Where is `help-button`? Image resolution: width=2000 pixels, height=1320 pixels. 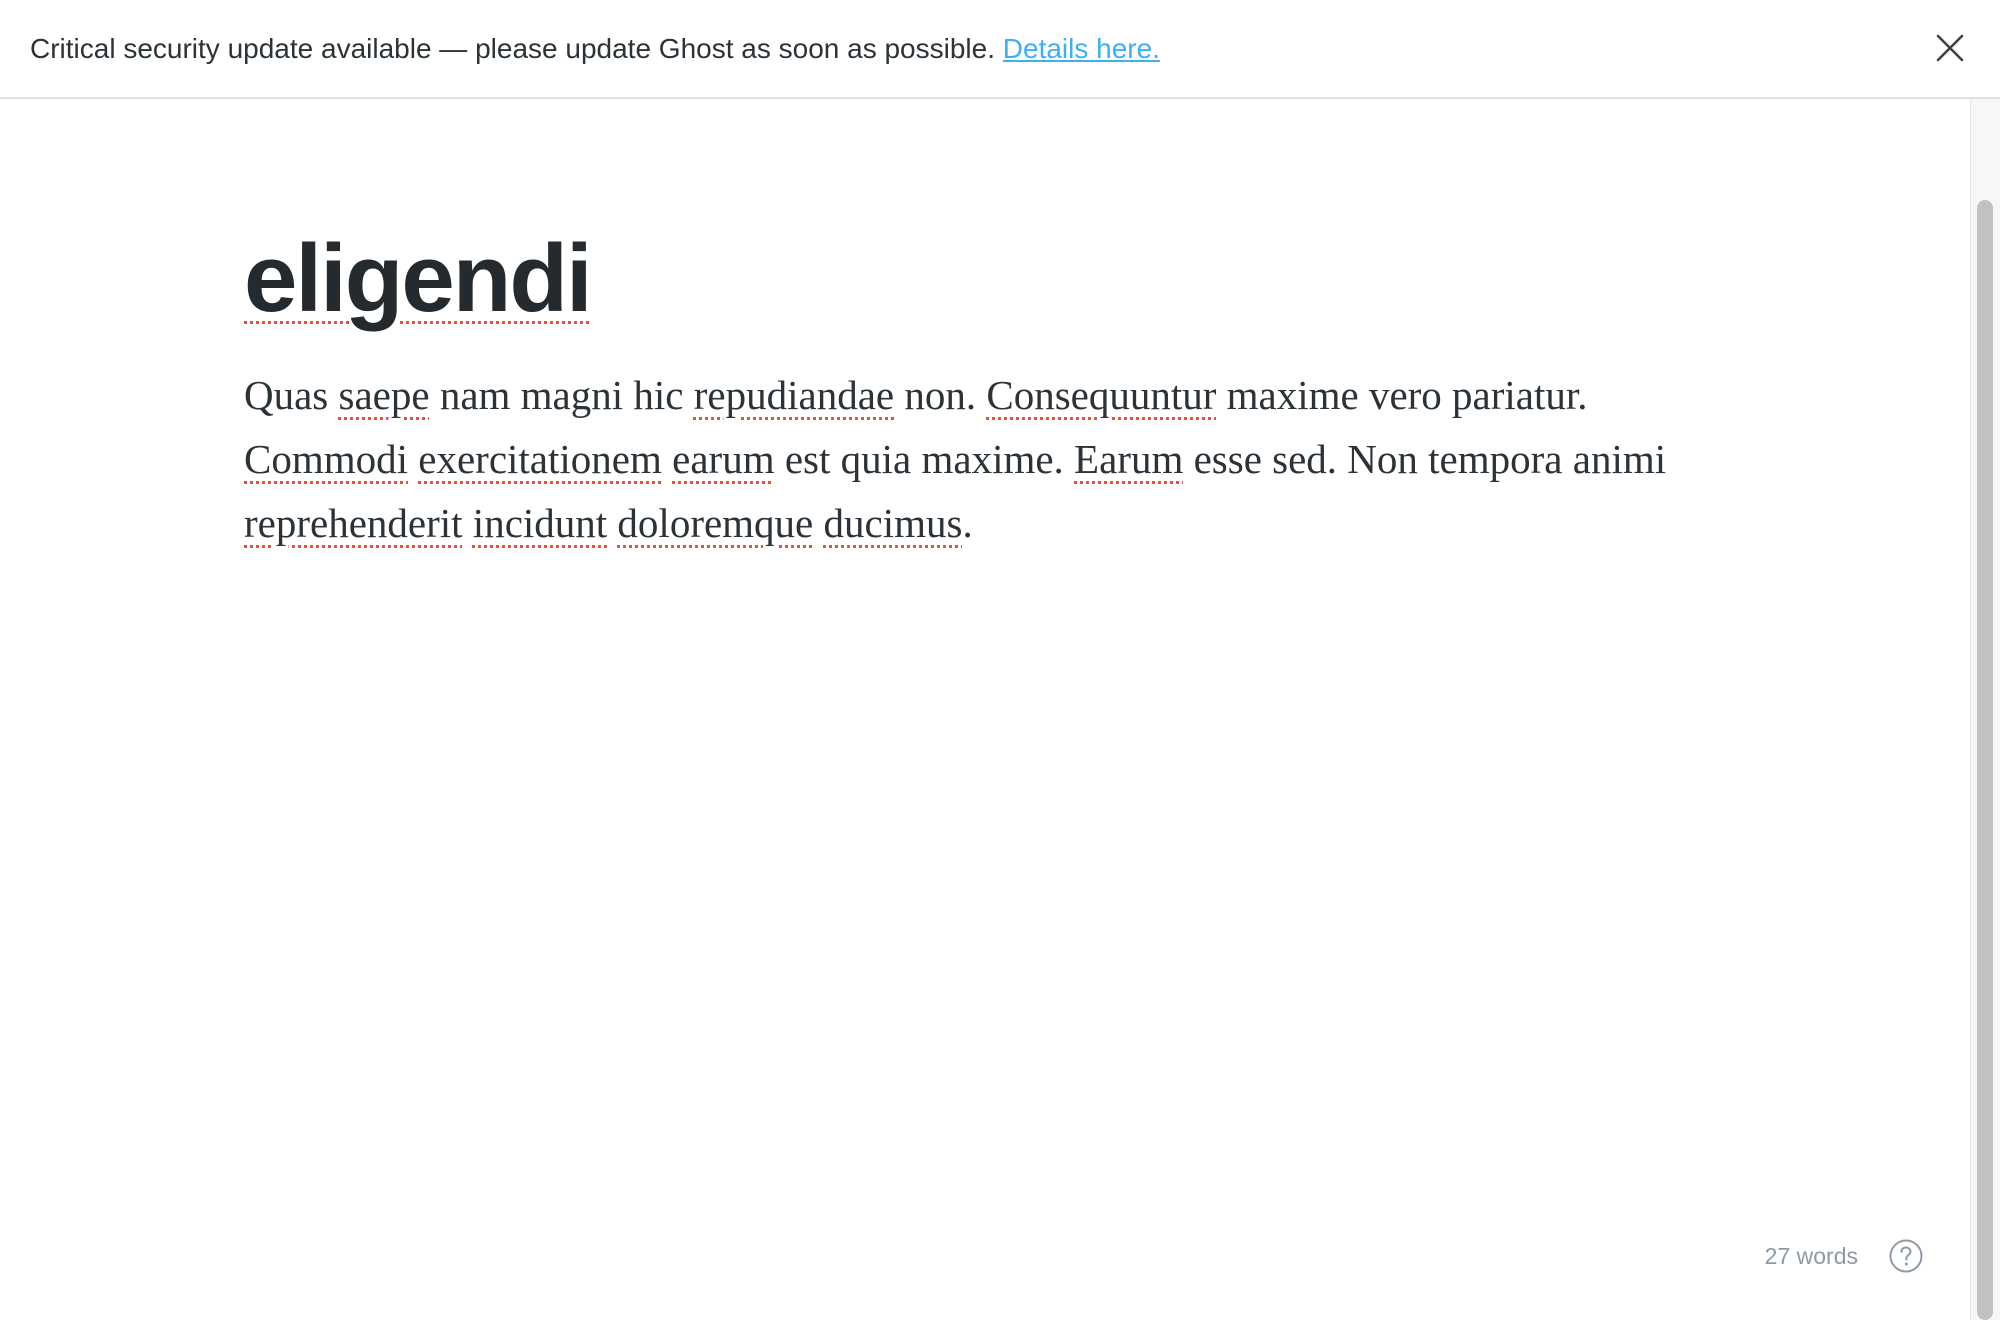
help-button is located at coordinates (1906, 1256).